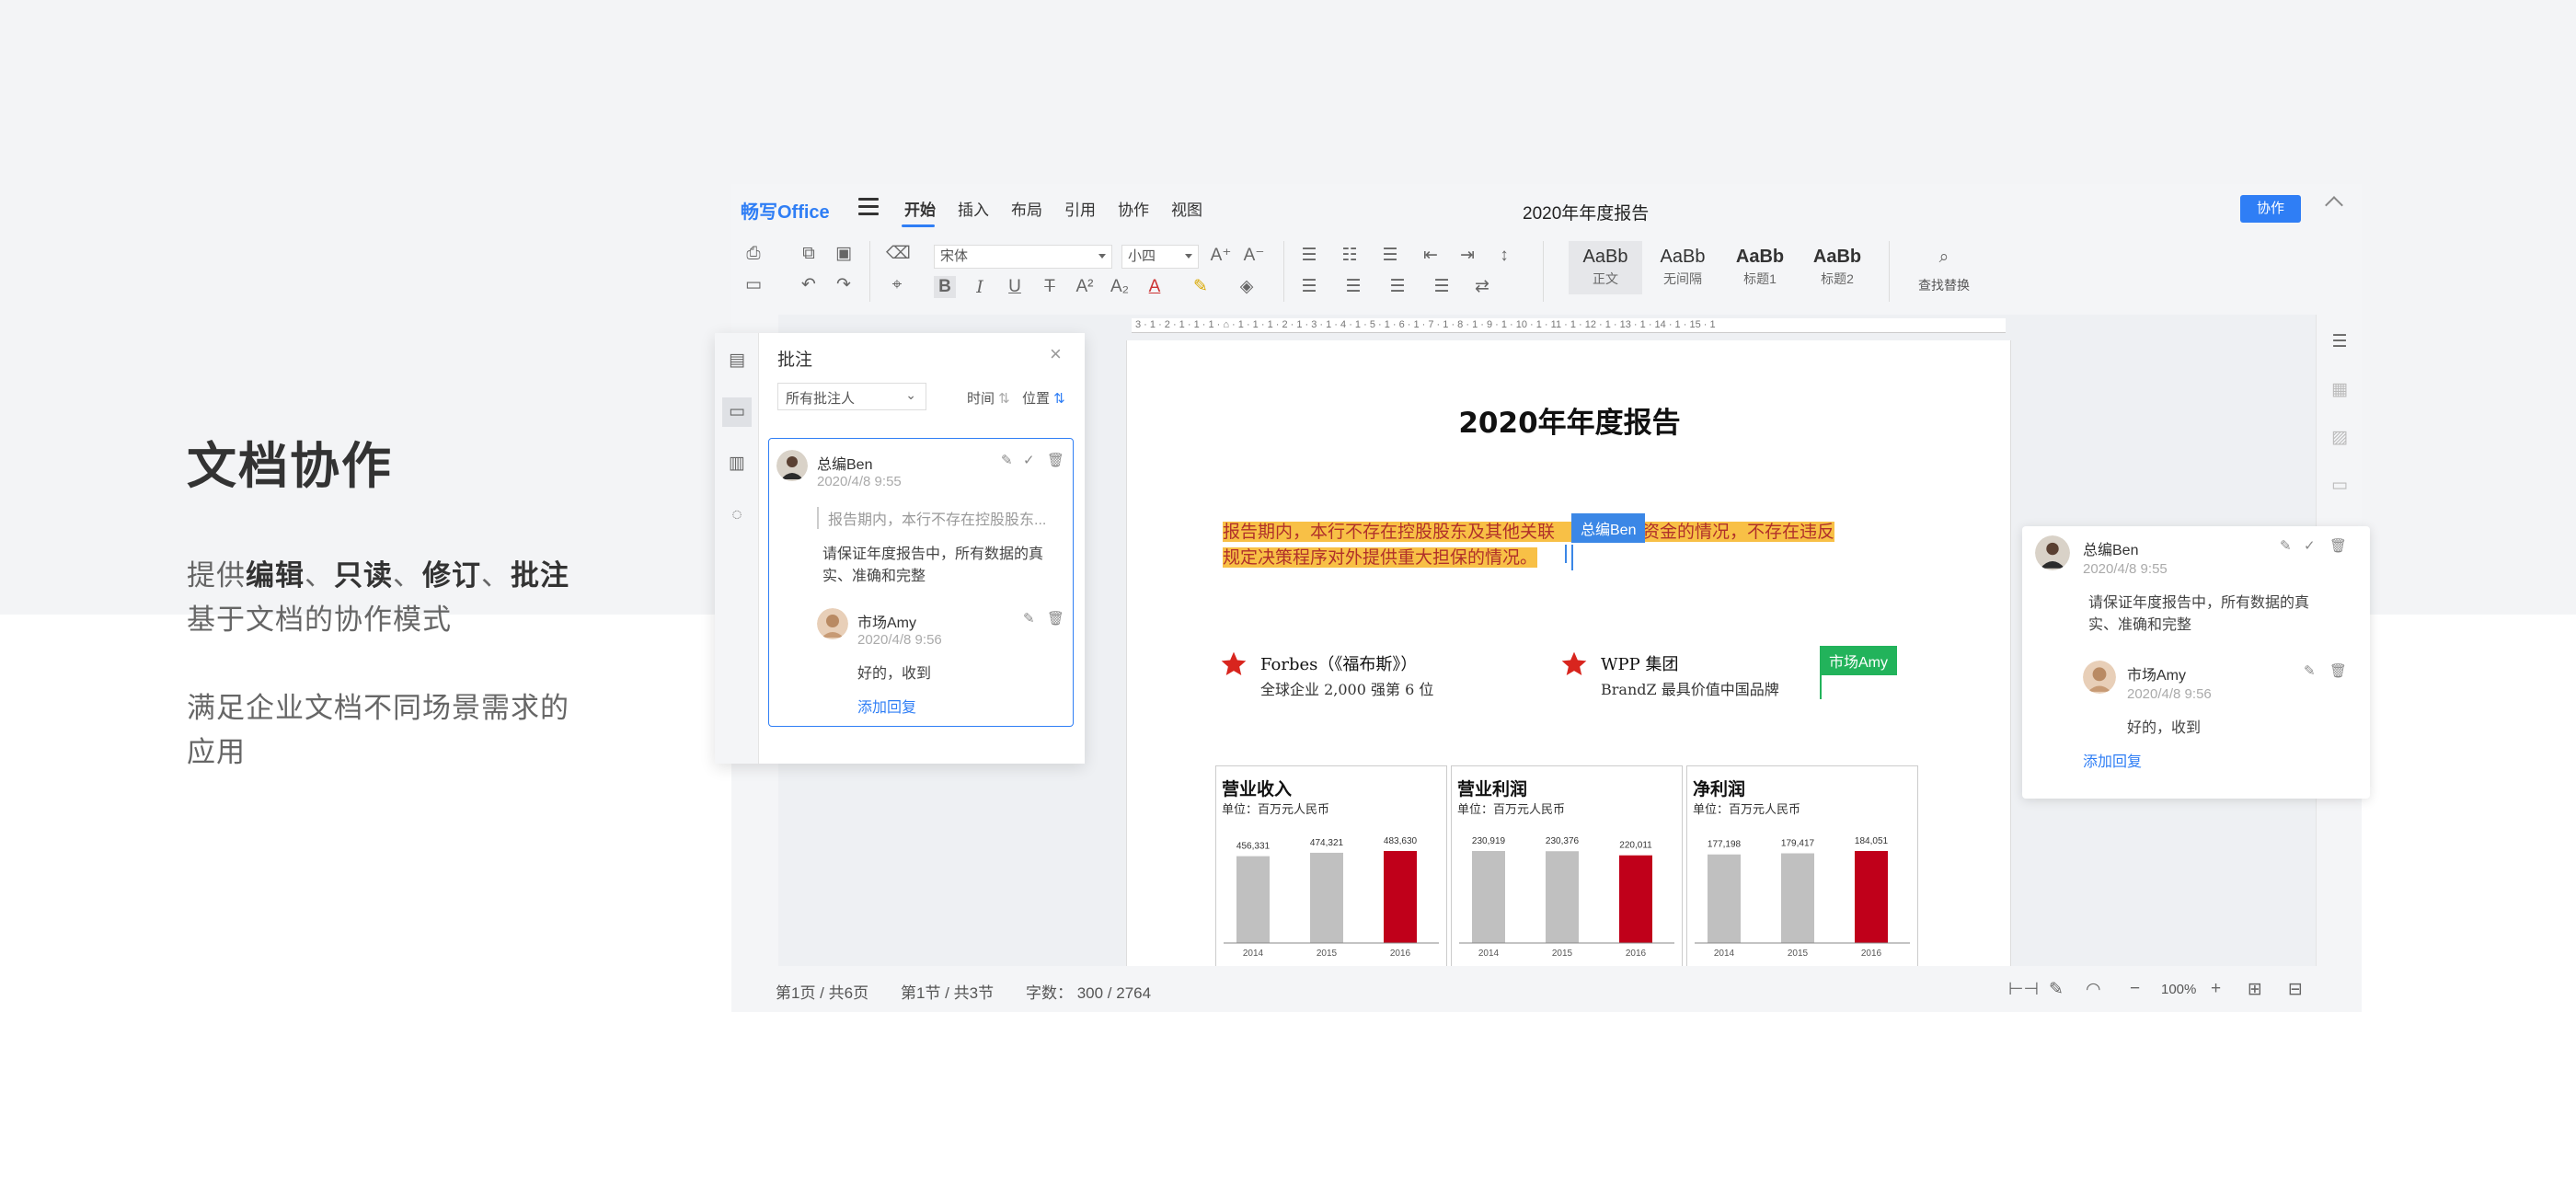  I want to click on category-label: 2015, so click(1798, 954).